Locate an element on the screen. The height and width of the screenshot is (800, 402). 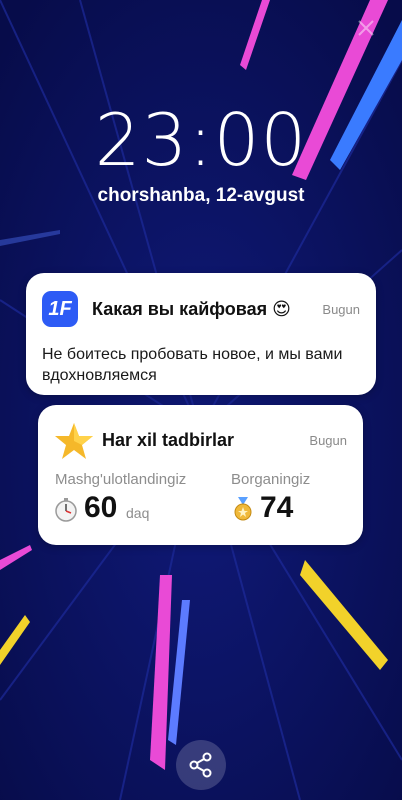
widget-title: Har xil tadbirlar is located at coordinates (168, 440).